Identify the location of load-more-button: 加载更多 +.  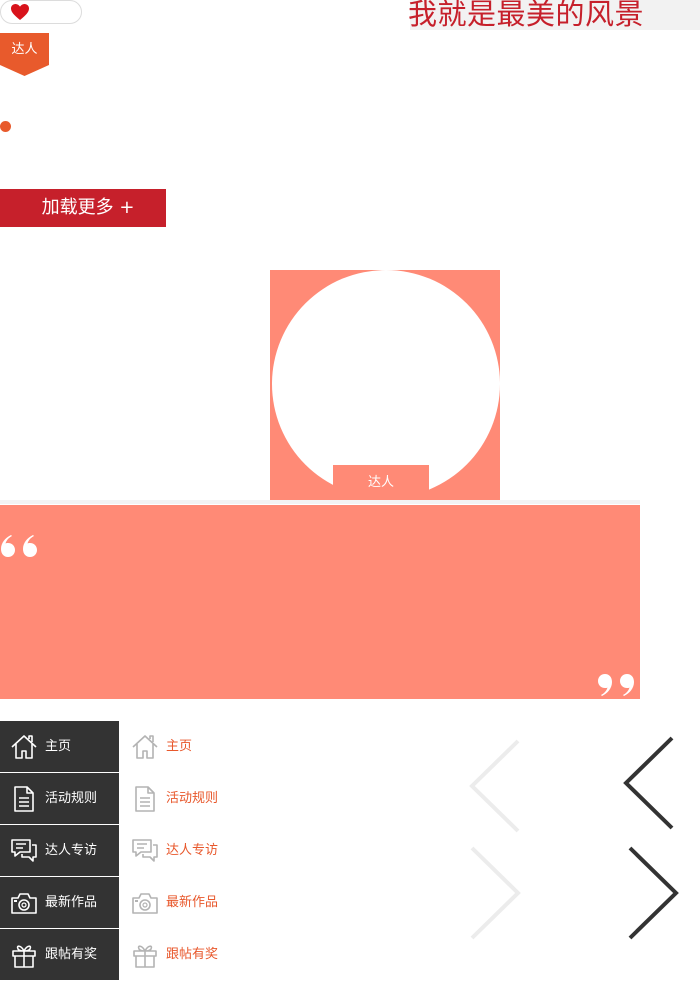
(83, 208).